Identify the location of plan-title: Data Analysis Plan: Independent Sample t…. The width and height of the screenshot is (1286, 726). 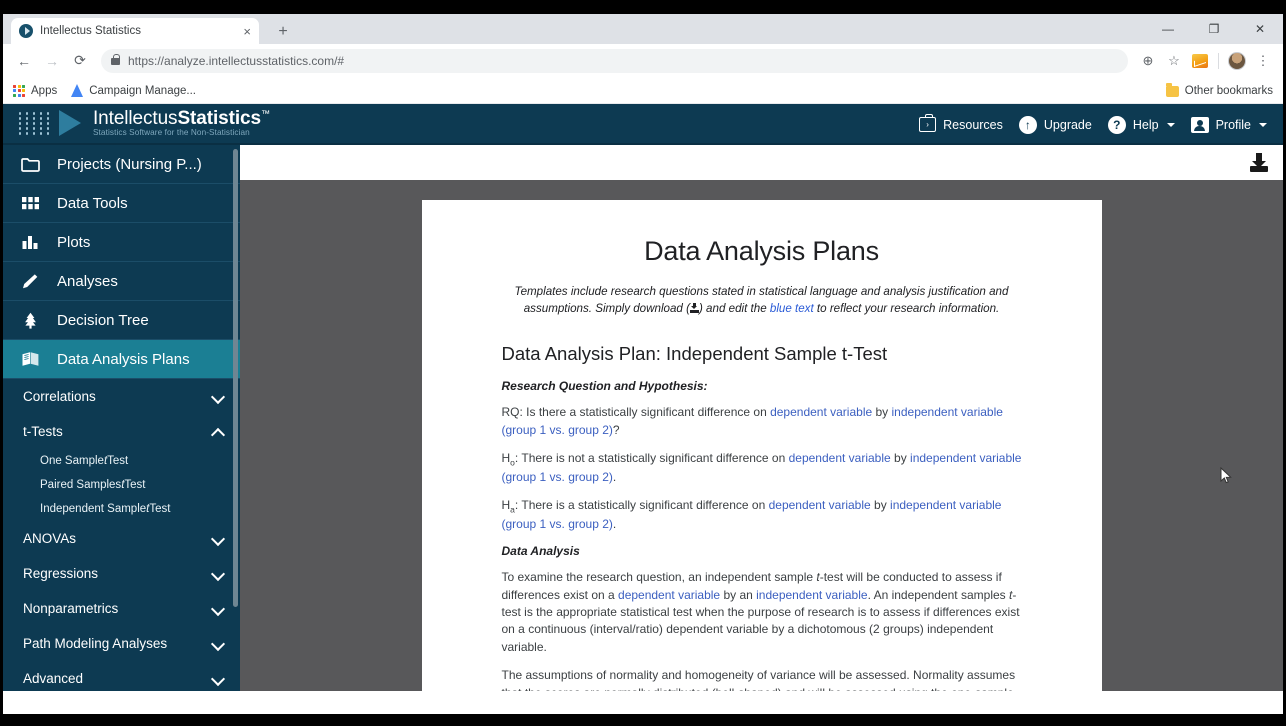
(694, 354).